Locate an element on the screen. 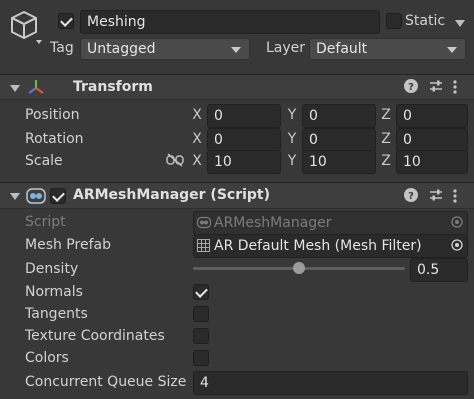 This screenshot has height=399, width=474. tag-label: Tag is located at coordinates (62, 48).